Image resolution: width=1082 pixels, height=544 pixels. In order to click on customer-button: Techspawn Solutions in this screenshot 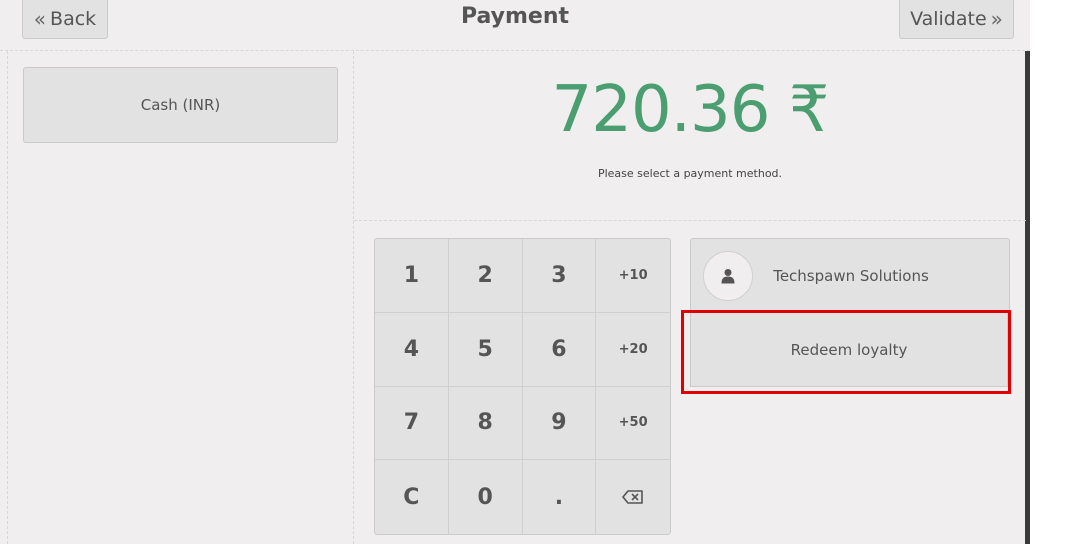, I will do `click(850, 275)`.